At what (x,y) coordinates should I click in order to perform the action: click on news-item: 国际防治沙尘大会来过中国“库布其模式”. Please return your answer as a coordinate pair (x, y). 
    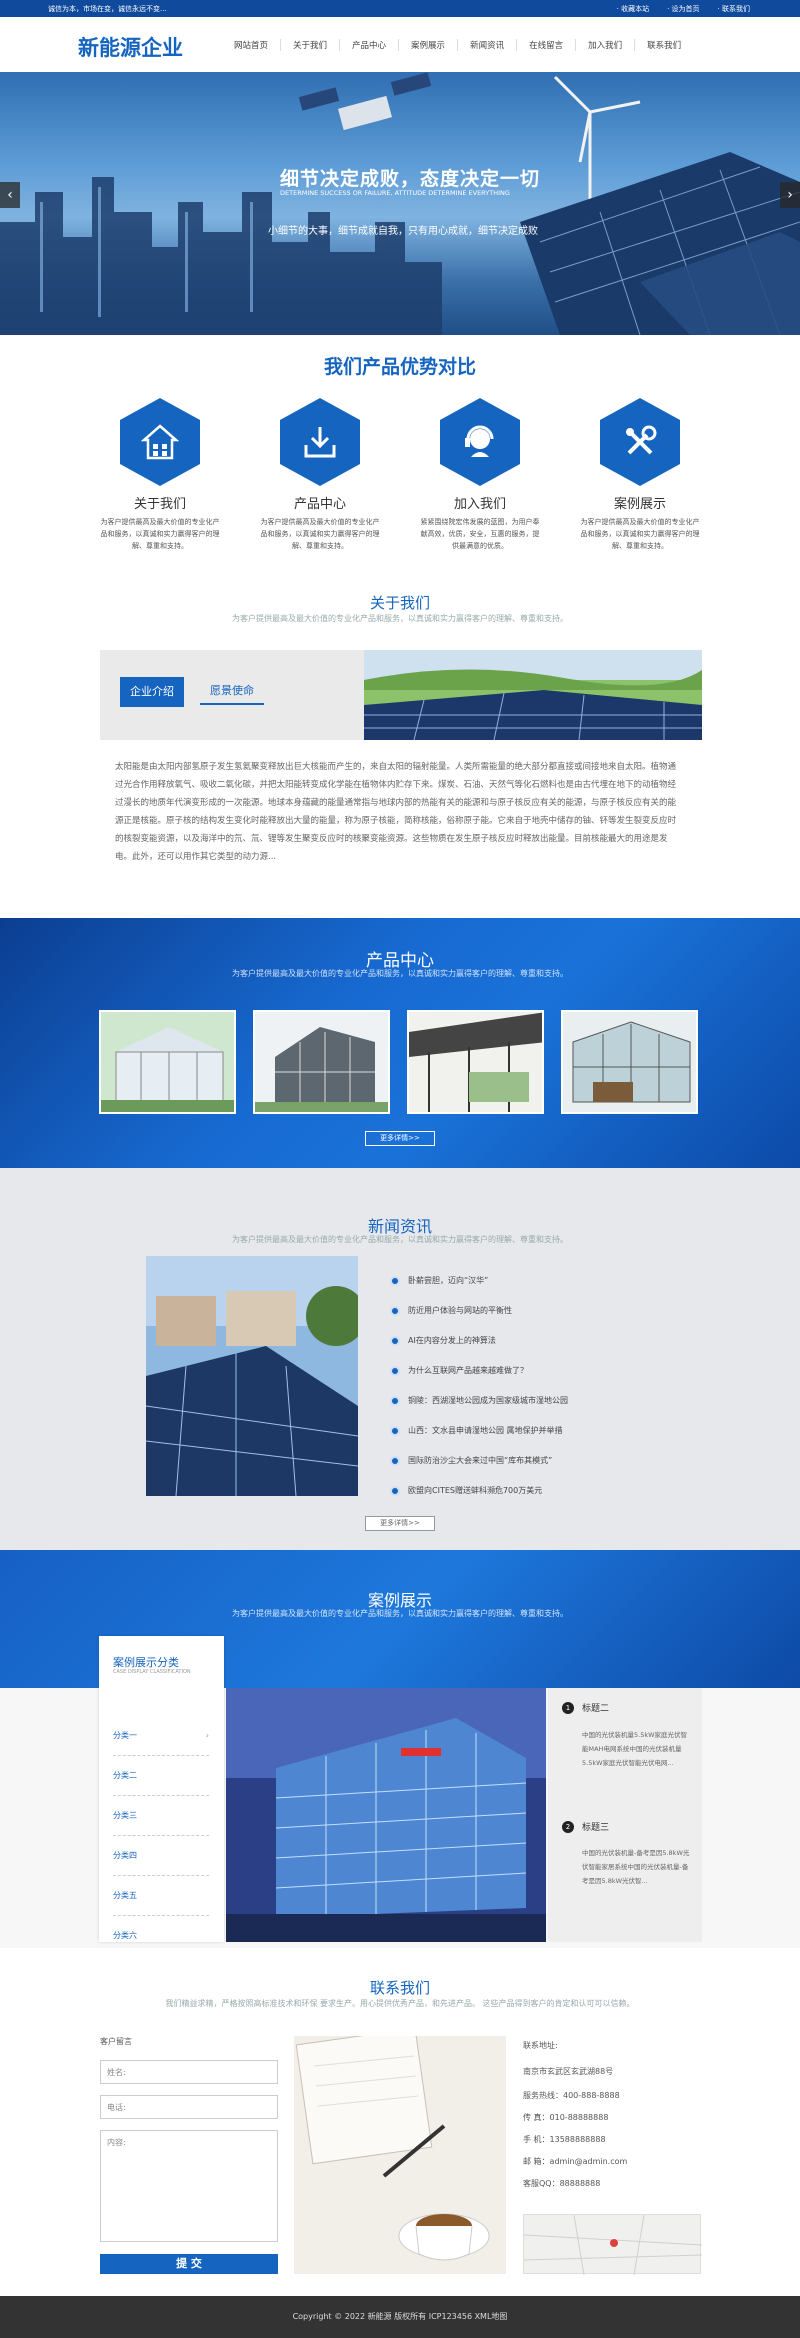
    Looking at the image, I should click on (471, 1460).